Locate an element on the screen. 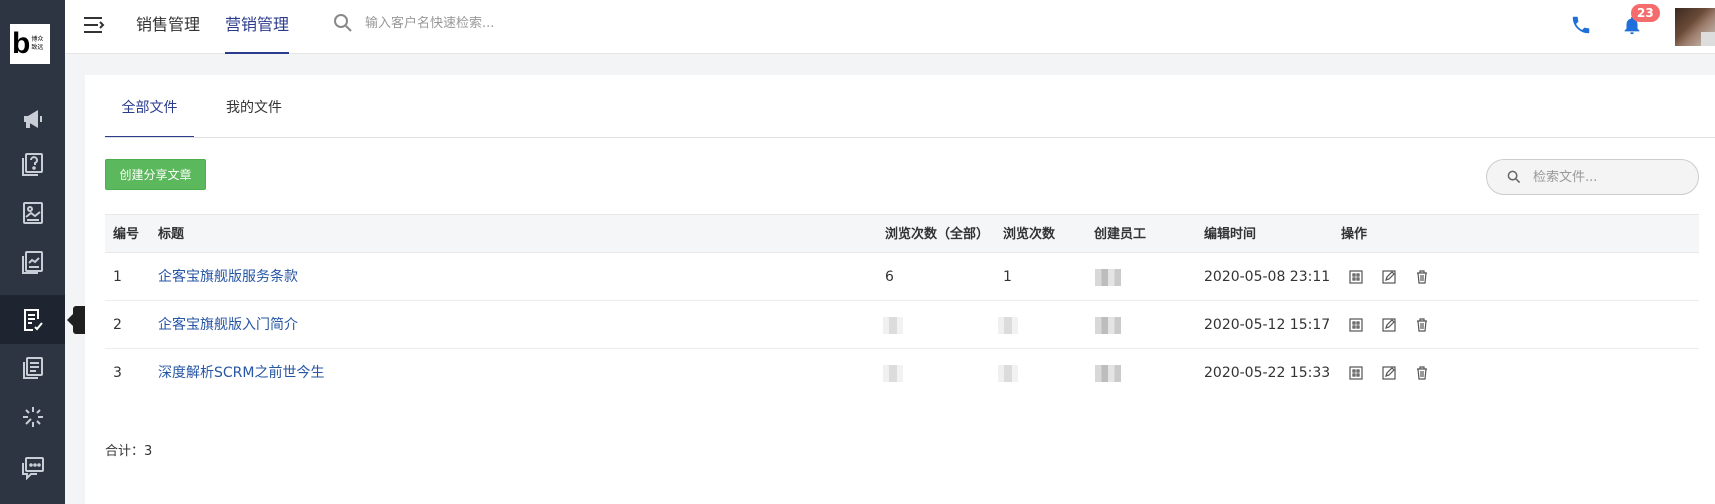 Image resolution: width=1715 pixels, height=504 pixels. news-doc-icon is located at coordinates (32, 367).